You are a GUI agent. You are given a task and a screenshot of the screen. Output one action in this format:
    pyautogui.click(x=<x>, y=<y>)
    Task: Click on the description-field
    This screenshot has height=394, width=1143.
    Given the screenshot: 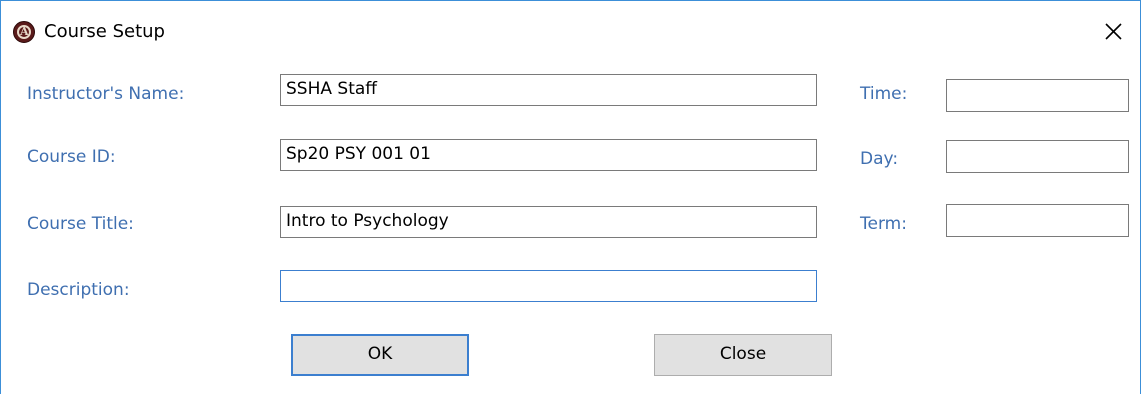 What is the action you would take?
    pyautogui.click(x=548, y=286)
    